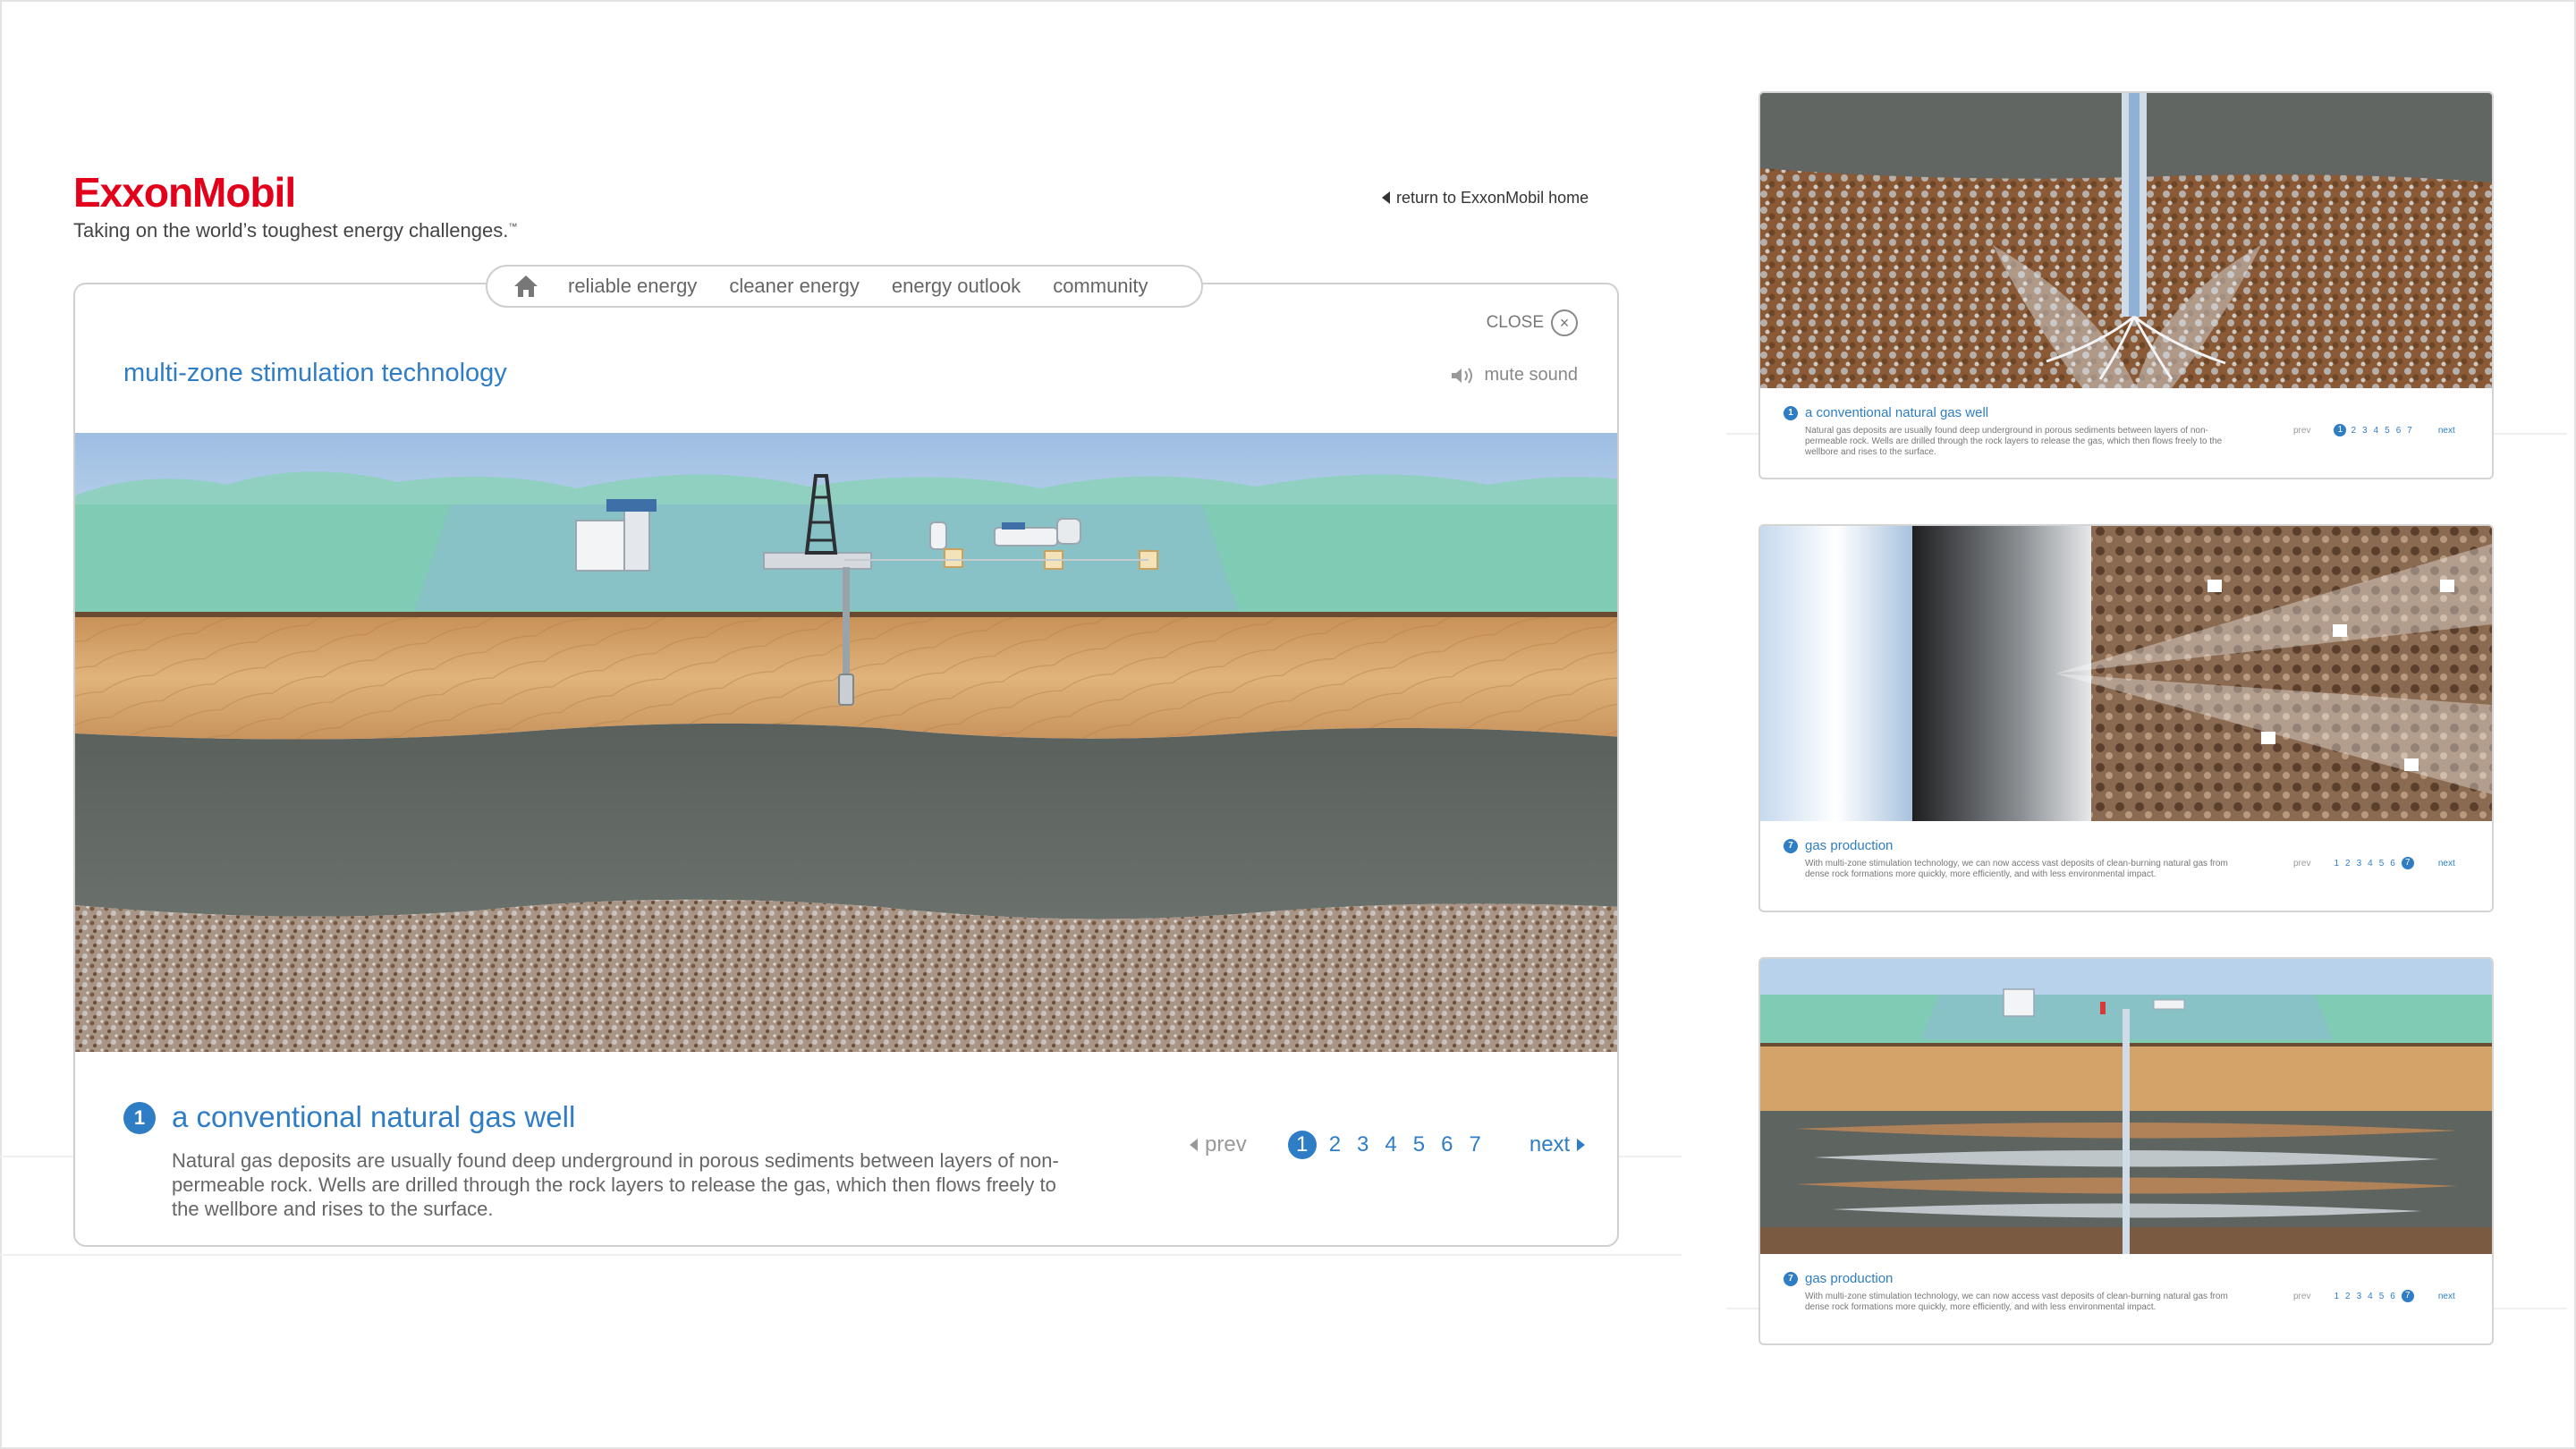 The height and width of the screenshot is (1449, 2576). Describe the element at coordinates (1791, 413) in the screenshot. I see `thumb-step-badge: 1` at that location.